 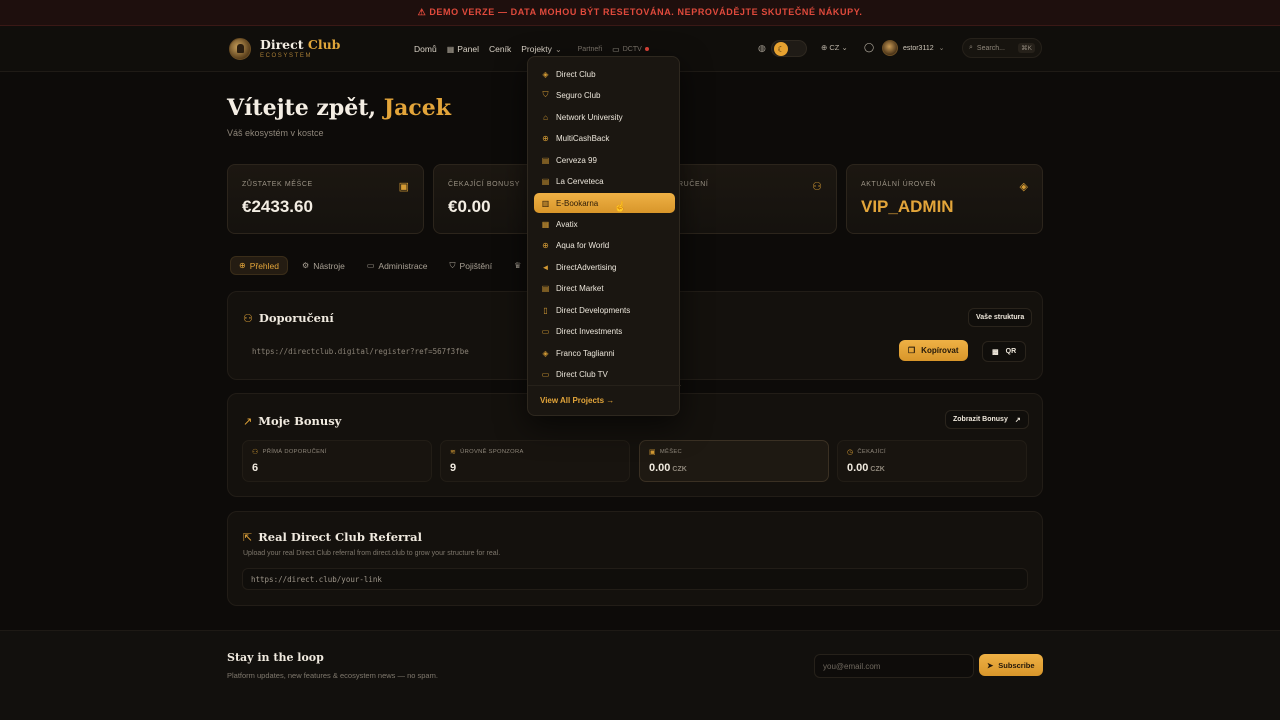 I want to click on copy-button: ❐ Kopírovat, so click(x=933, y=350).